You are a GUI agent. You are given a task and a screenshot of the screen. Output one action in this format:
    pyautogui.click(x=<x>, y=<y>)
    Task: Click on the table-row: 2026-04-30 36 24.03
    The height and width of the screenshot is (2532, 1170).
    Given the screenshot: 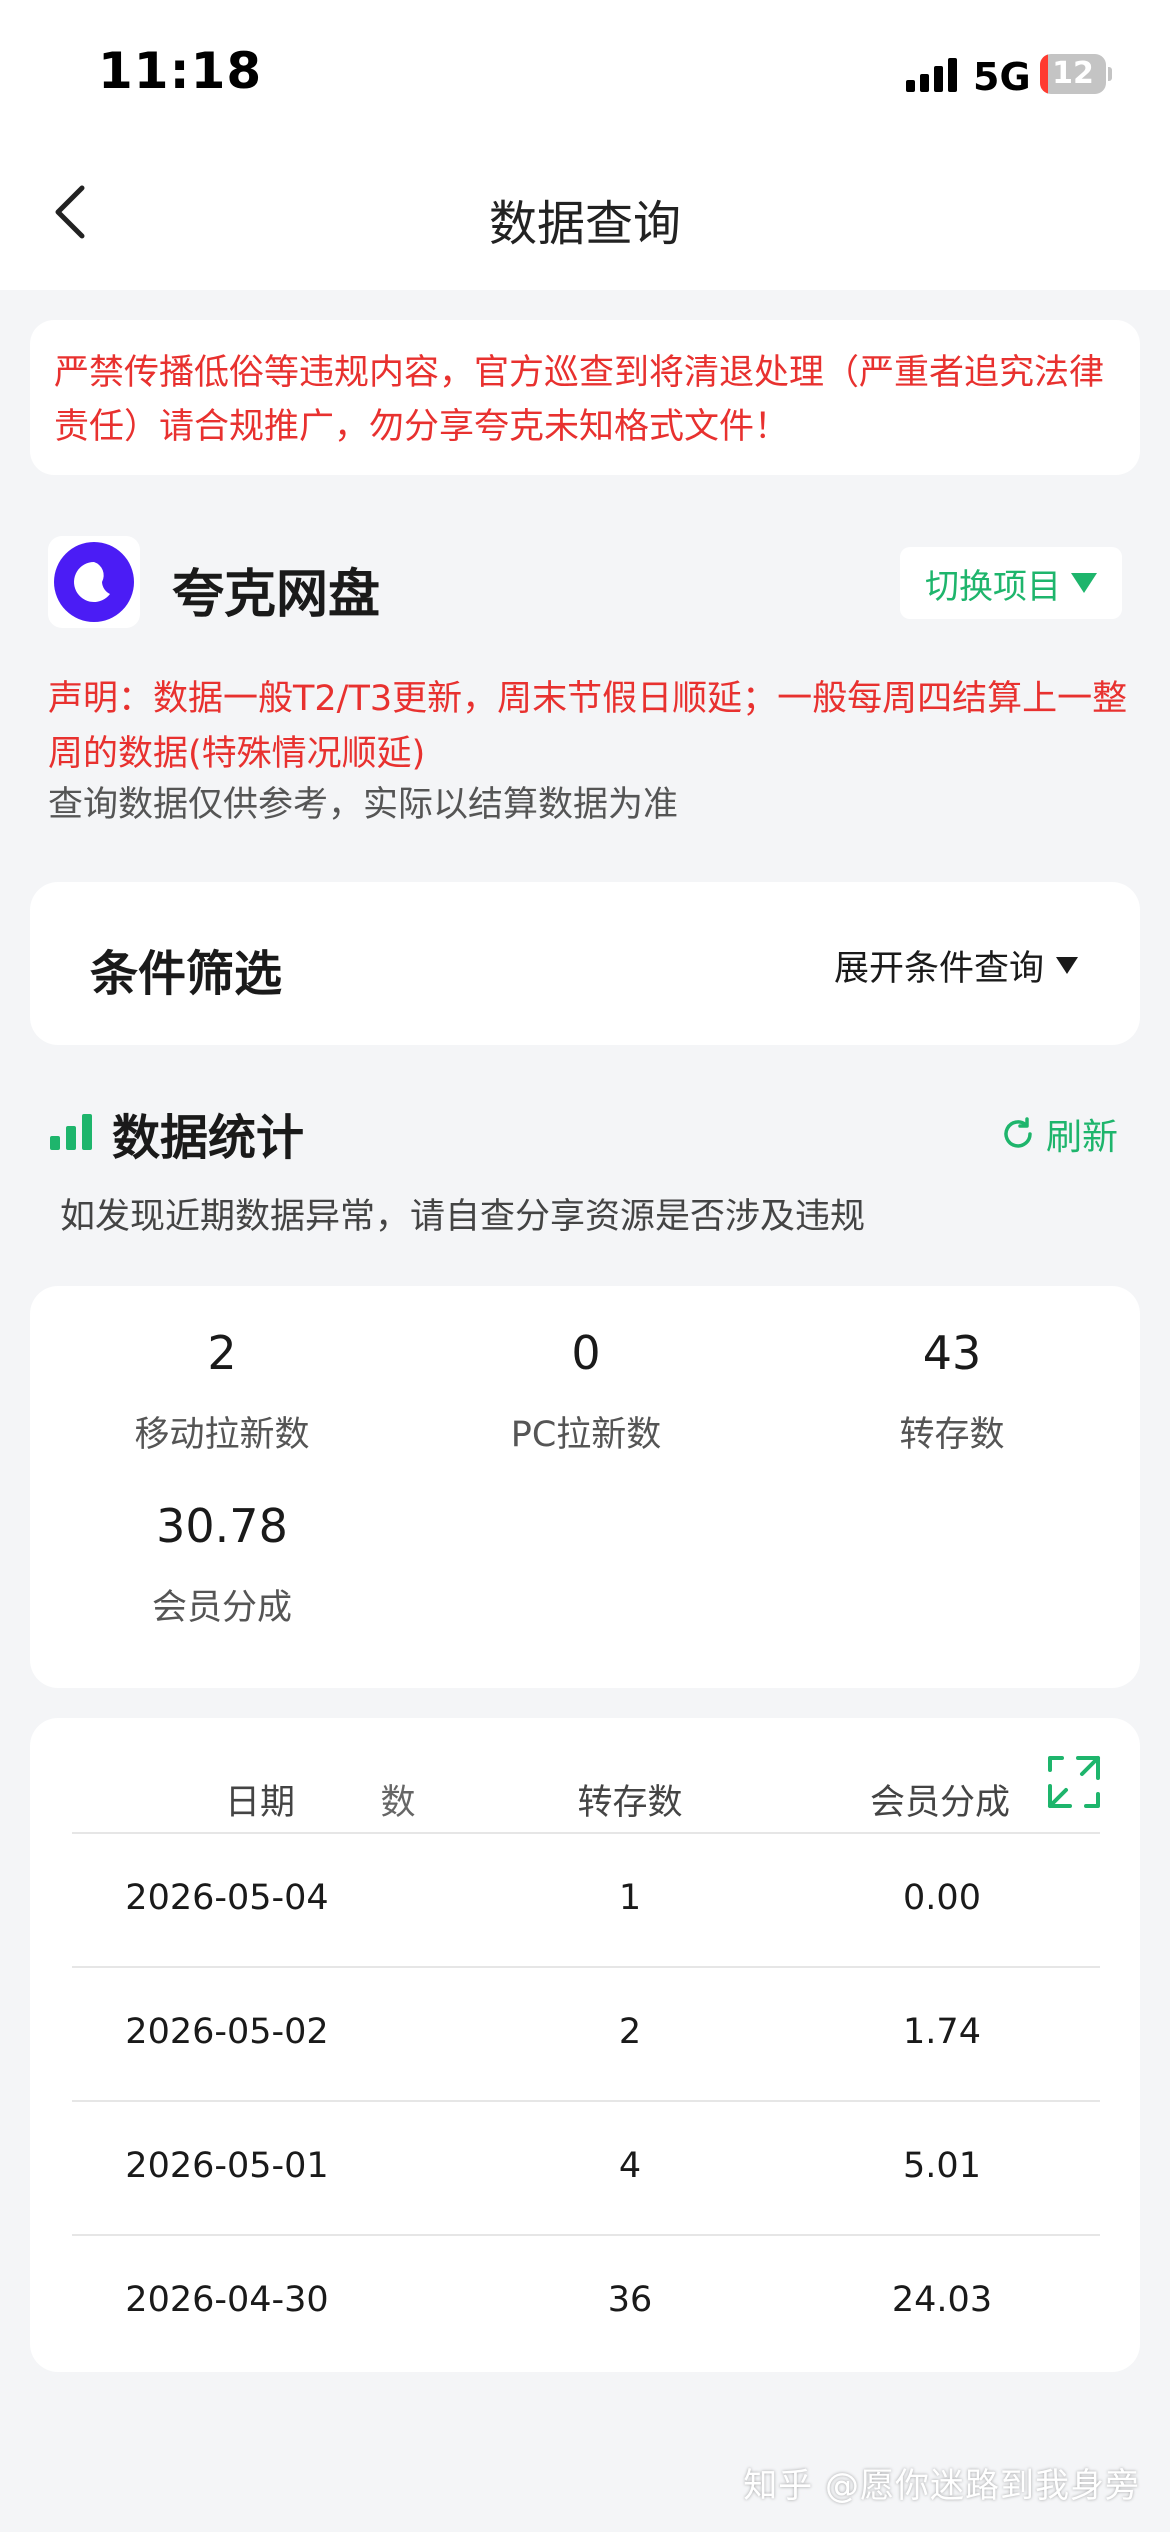 What is the action you would take?
    pyautogui.click(x=586, y=2301)
    